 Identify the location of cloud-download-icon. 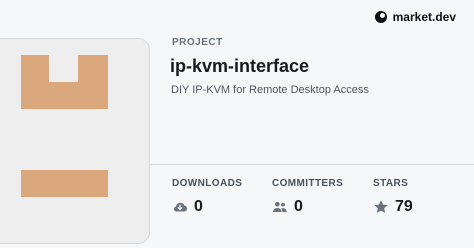
(180, 207).